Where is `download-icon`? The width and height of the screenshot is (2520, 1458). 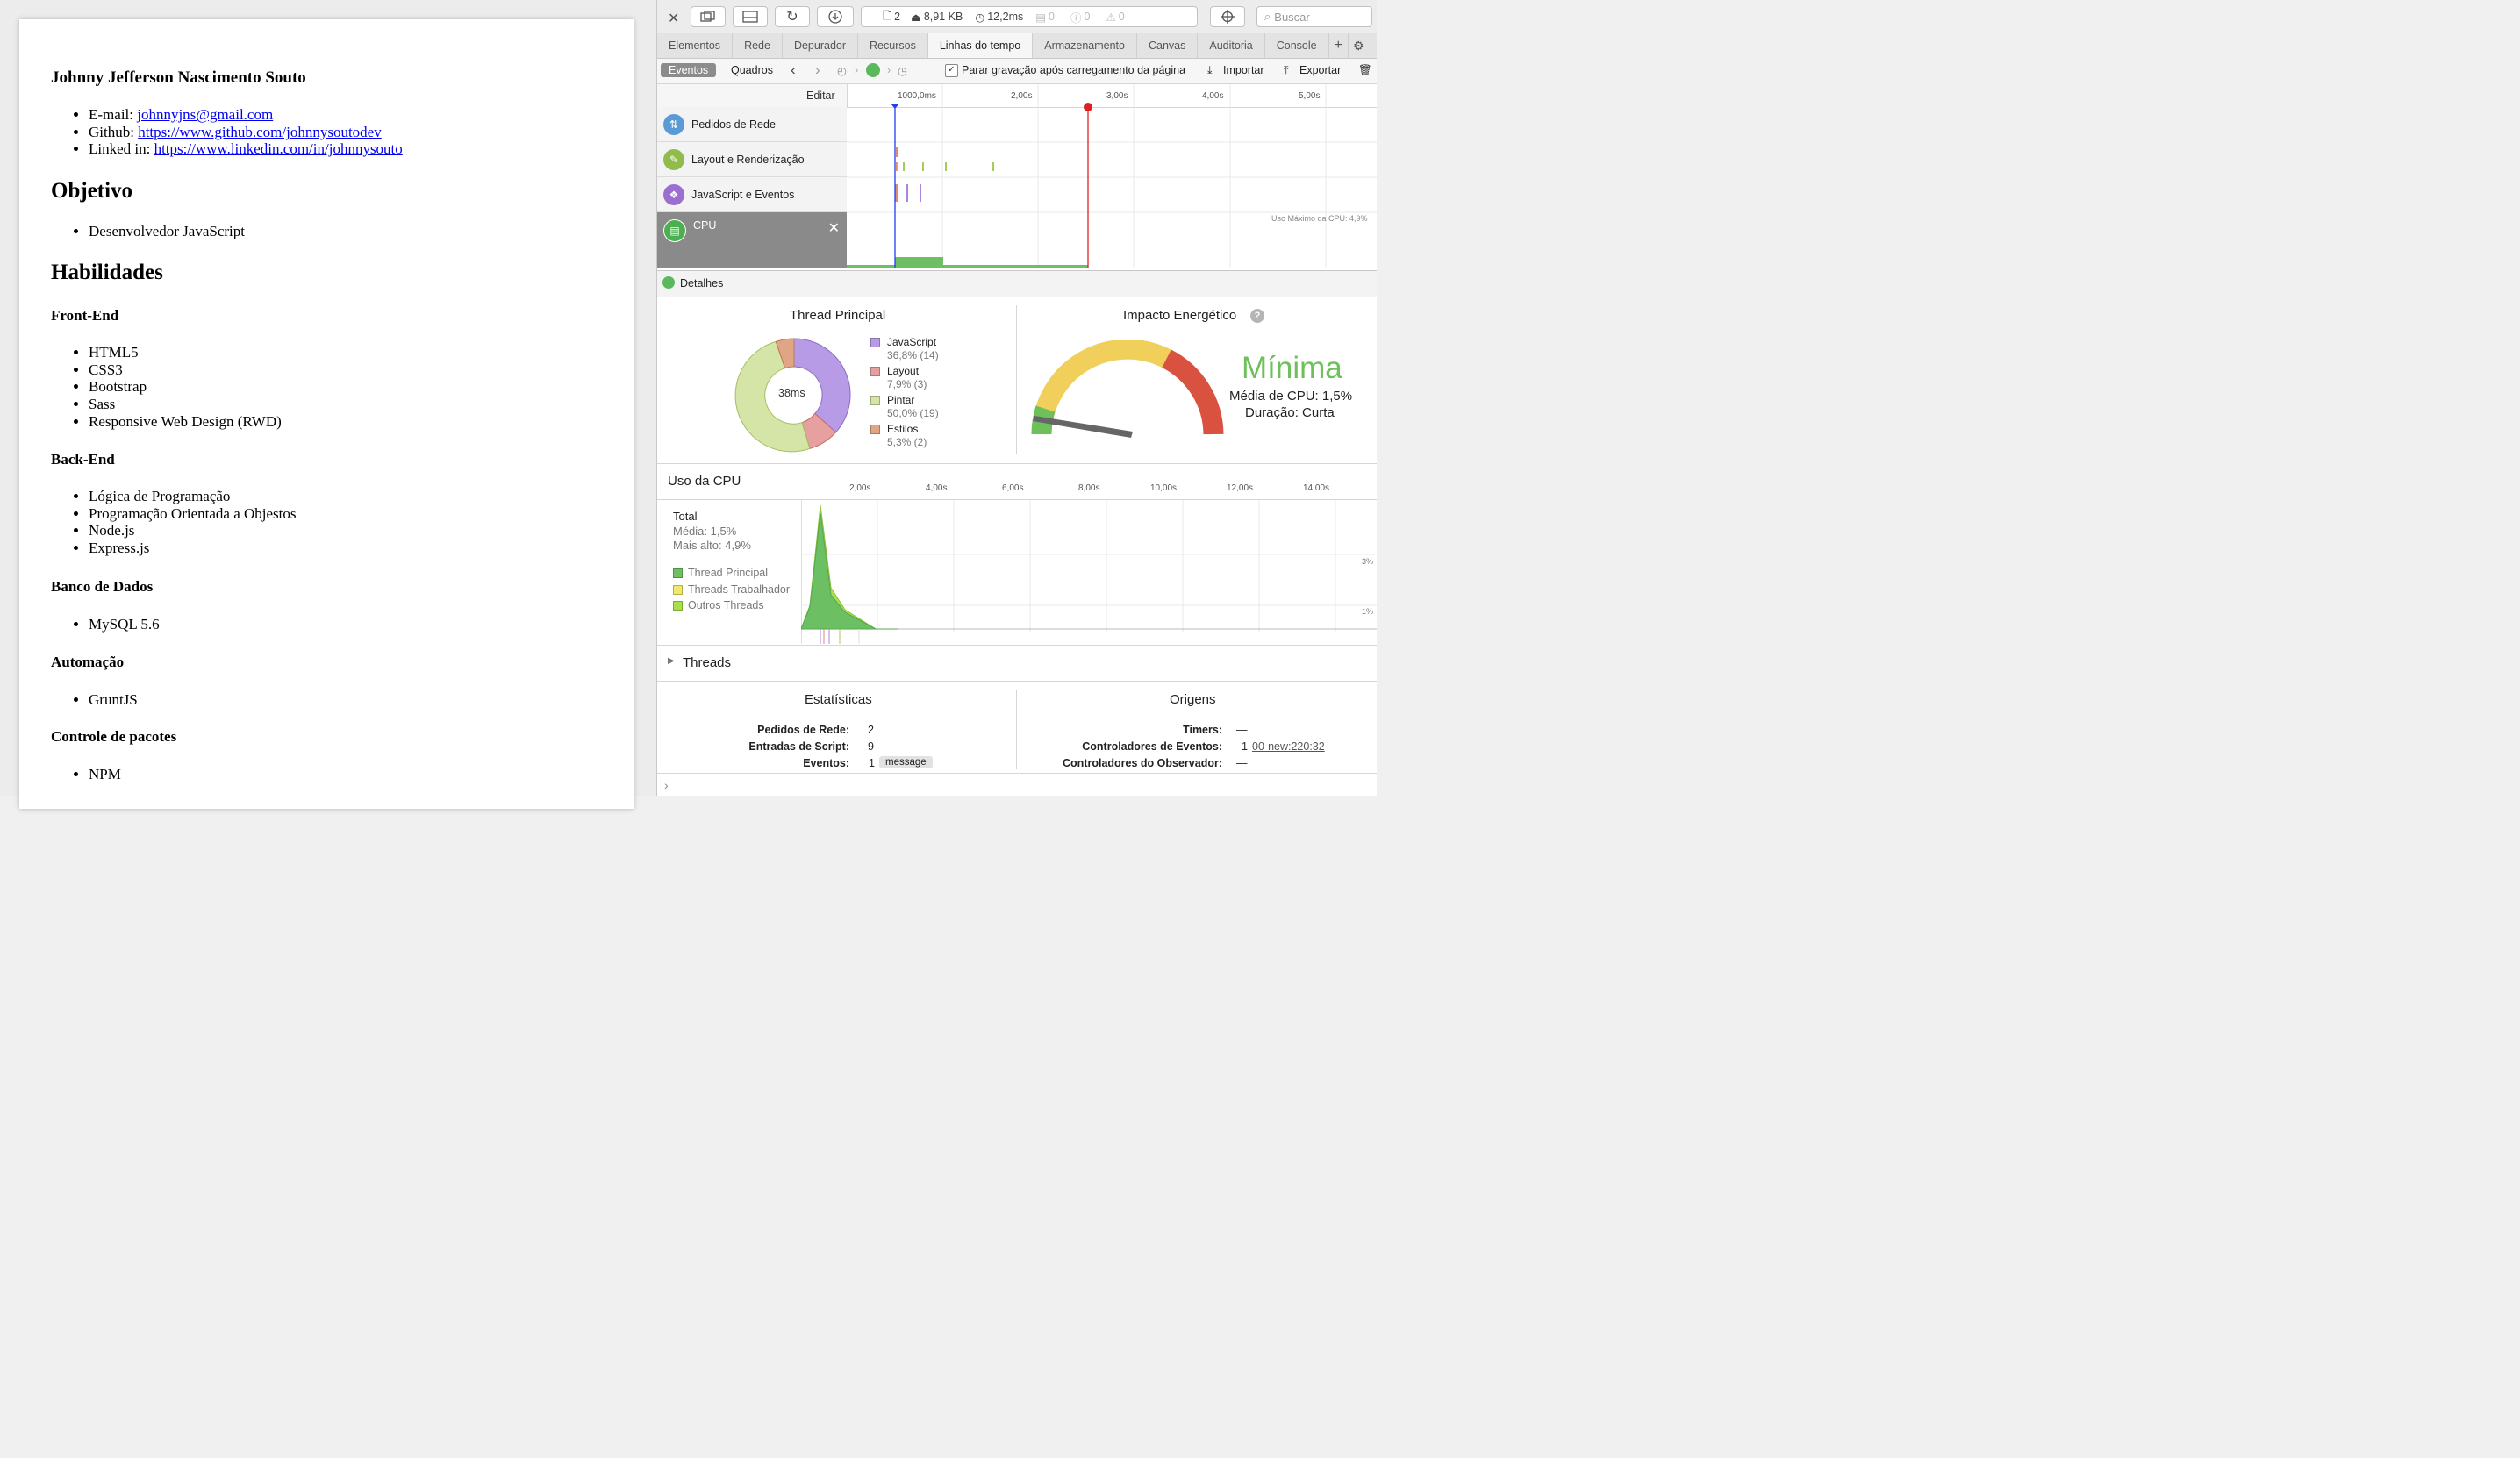 download-icon is located at coordinates (835, 17).